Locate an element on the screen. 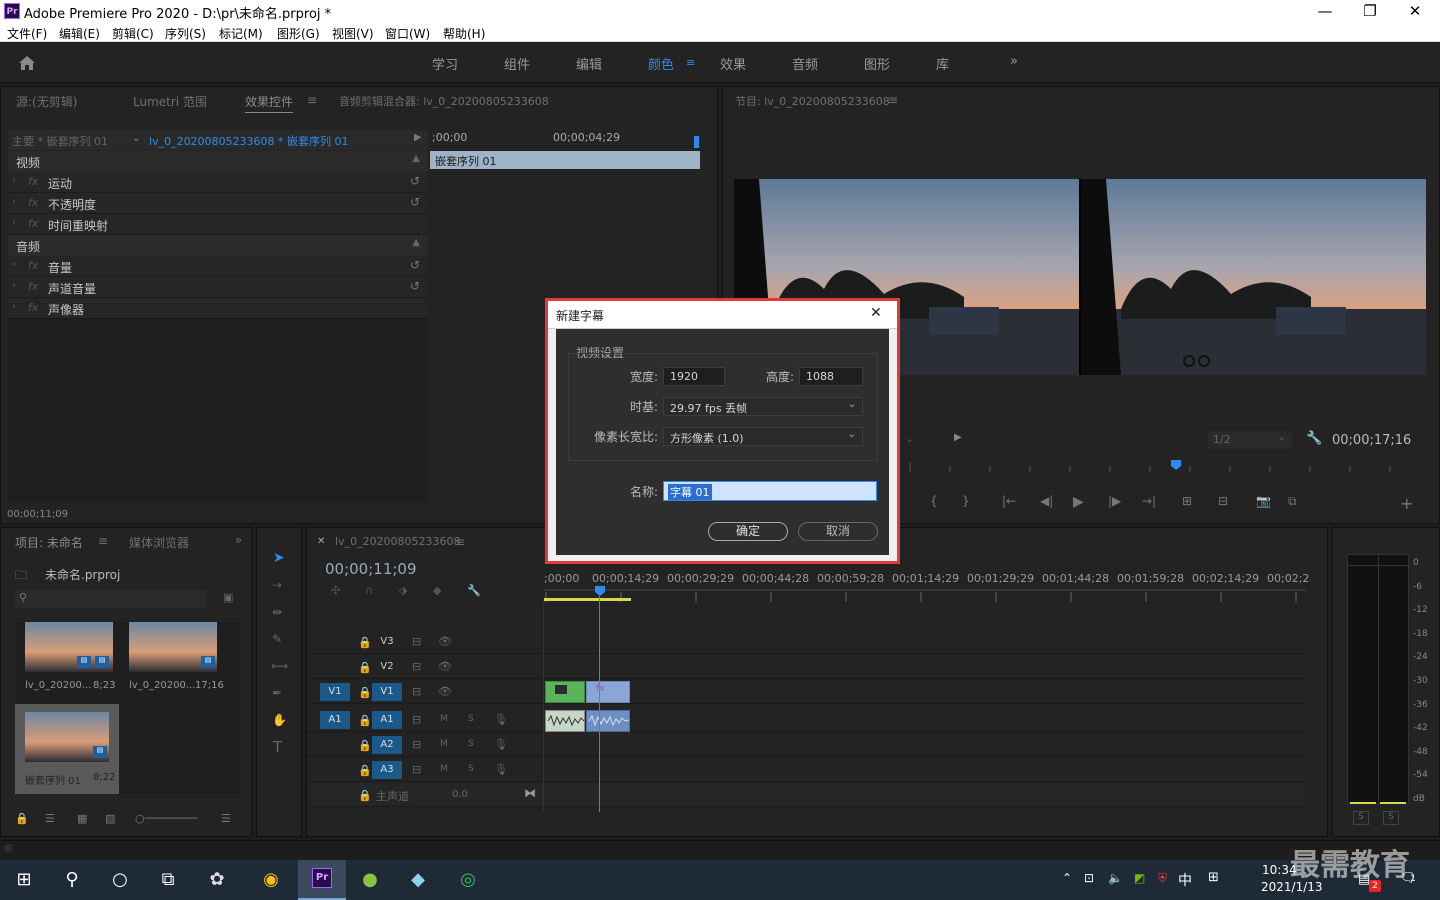 This screenshot has width=1440, height=900. home-icon is located at coordinates (27, 63).